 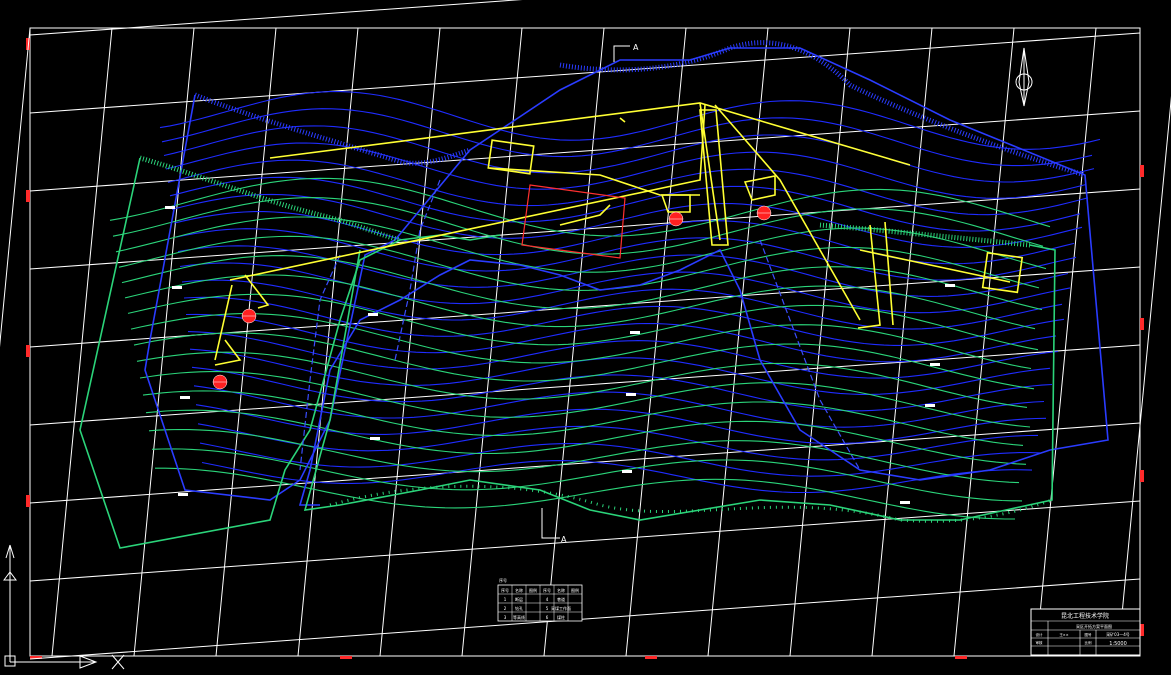 What do you see at coordinates (519, 608) in the screenshot?
I see `legend-cell: 钻孔` at bounding box center [519, 608].